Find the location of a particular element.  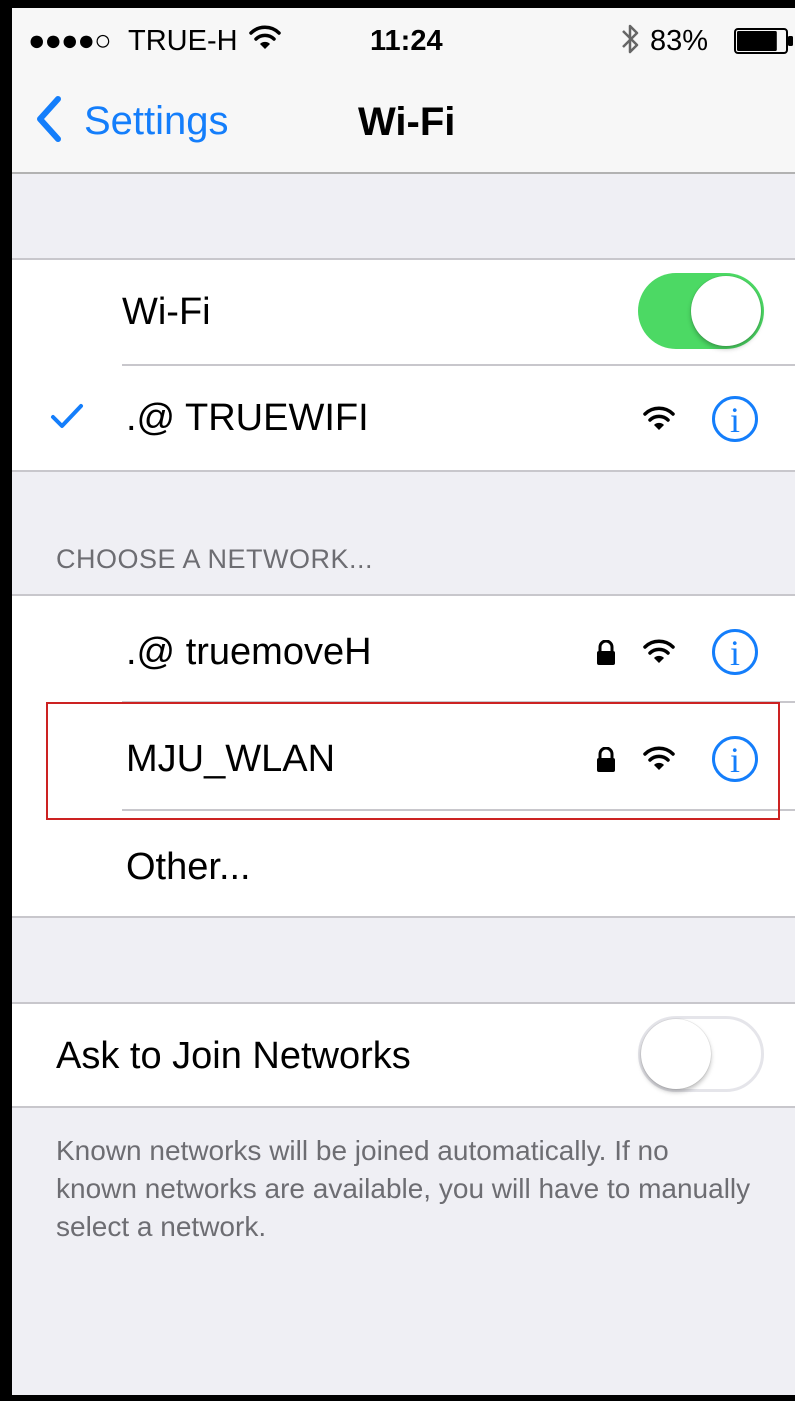

ask-to-join-toggle is located at coordinates (701, 1054).